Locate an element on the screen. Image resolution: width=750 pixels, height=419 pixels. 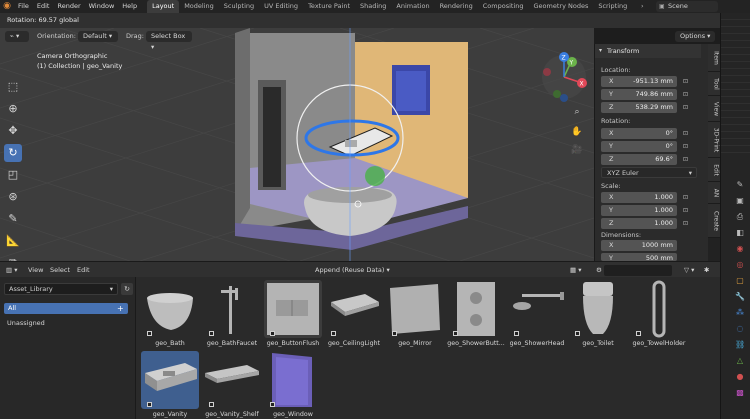
location-x-field: X -951.13 mm is located at coordinates (639, 81).